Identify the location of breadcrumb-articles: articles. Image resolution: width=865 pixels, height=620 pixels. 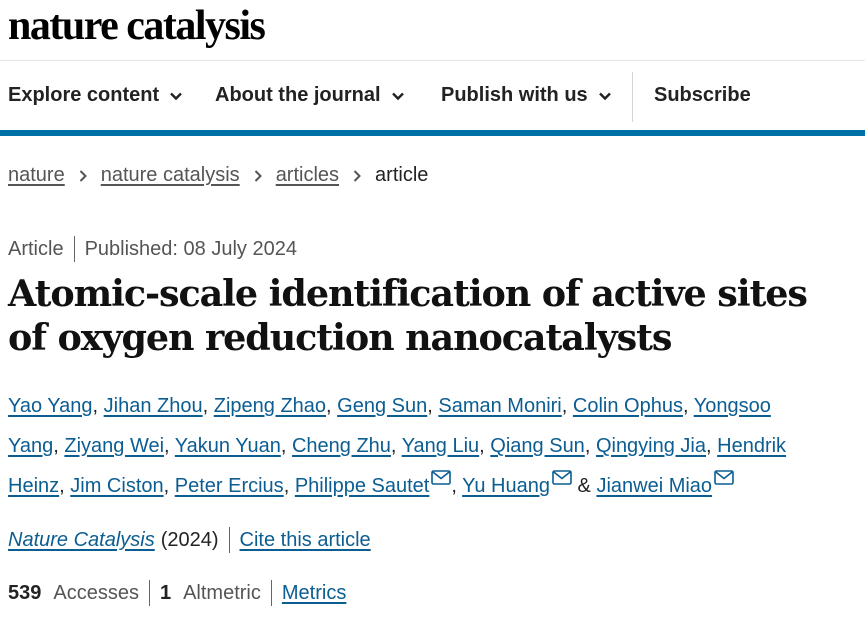
(307, 175).